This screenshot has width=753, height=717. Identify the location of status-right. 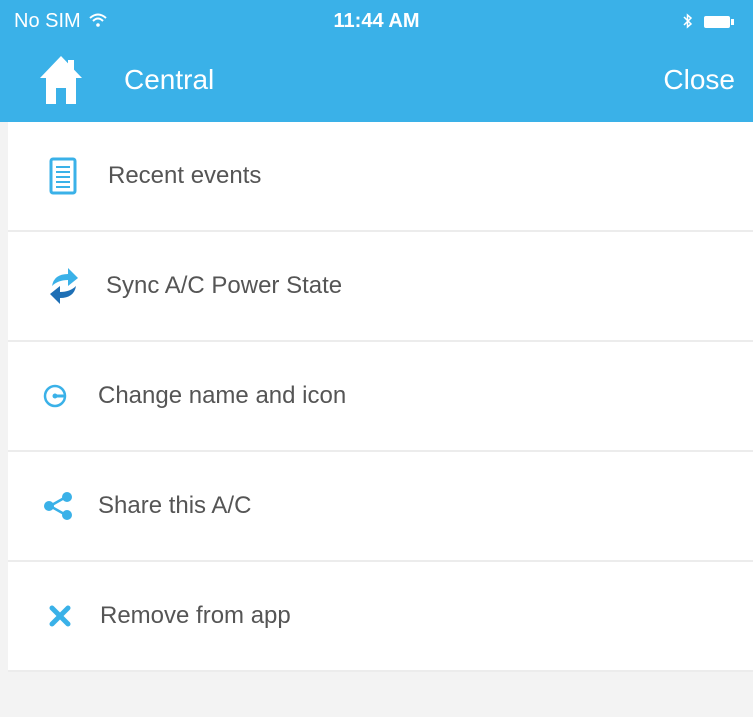
(709, 23).